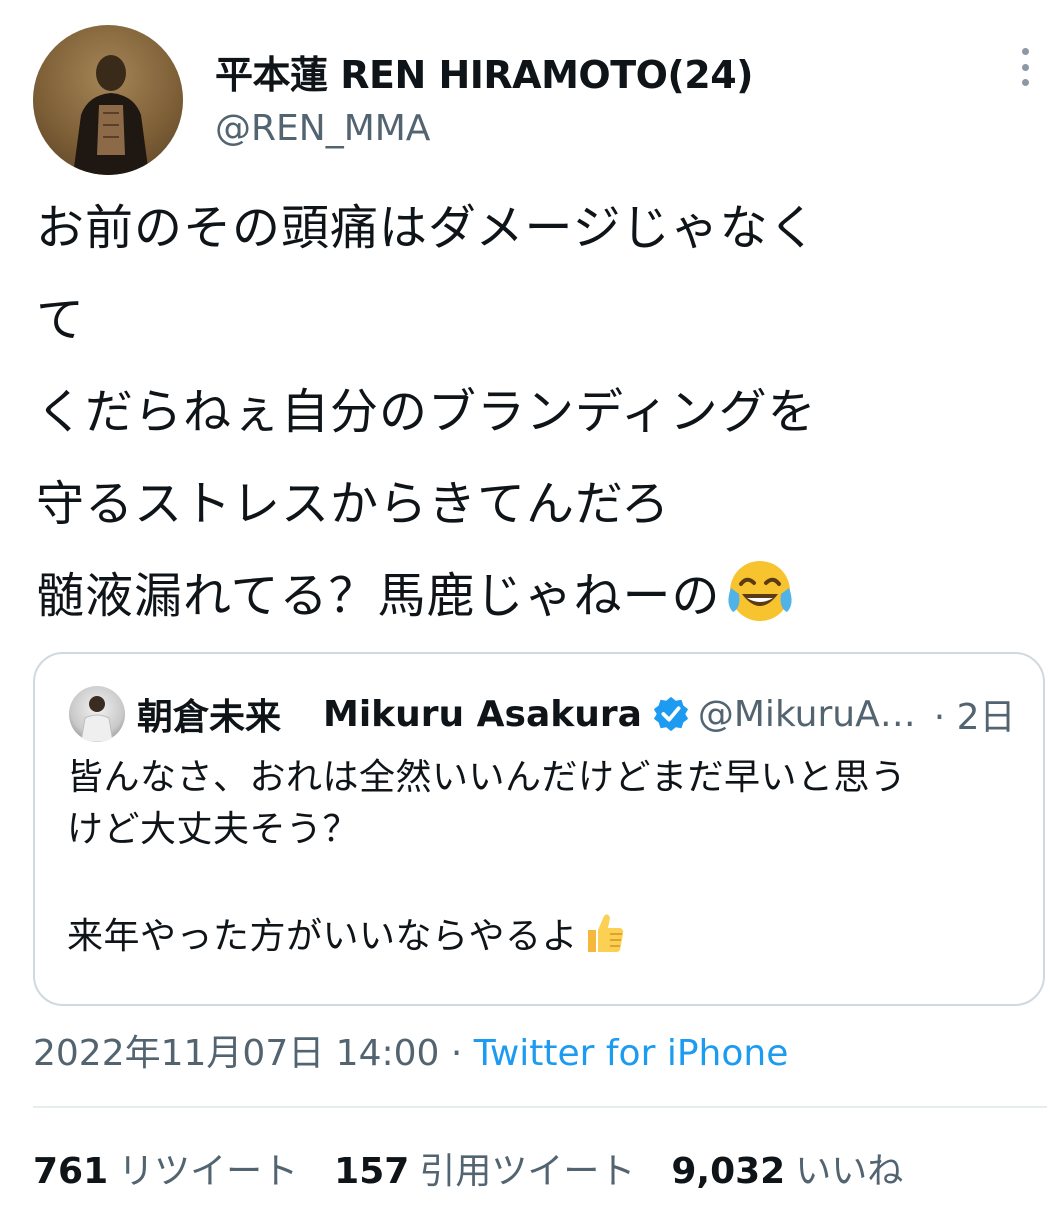  What do you see at coordinates (670, 714) in the screenshot?
I see `verified-badge-icon` at bounding box center [670, 714].